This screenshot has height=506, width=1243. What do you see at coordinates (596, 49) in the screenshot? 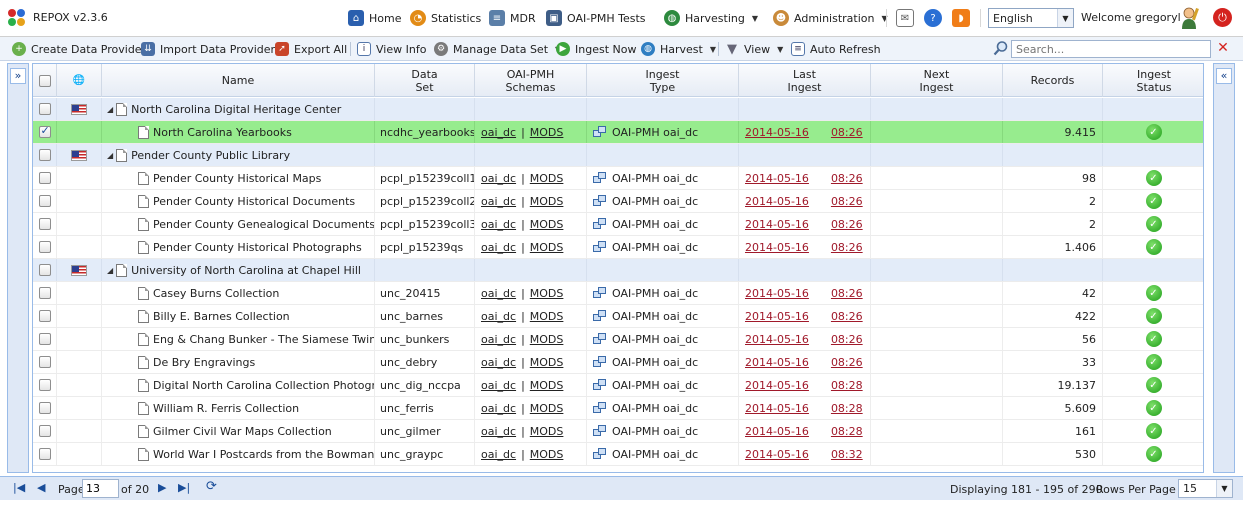
I see `ingest-now-button: ▶ Ingest Now` at bounding box center [596, 49].